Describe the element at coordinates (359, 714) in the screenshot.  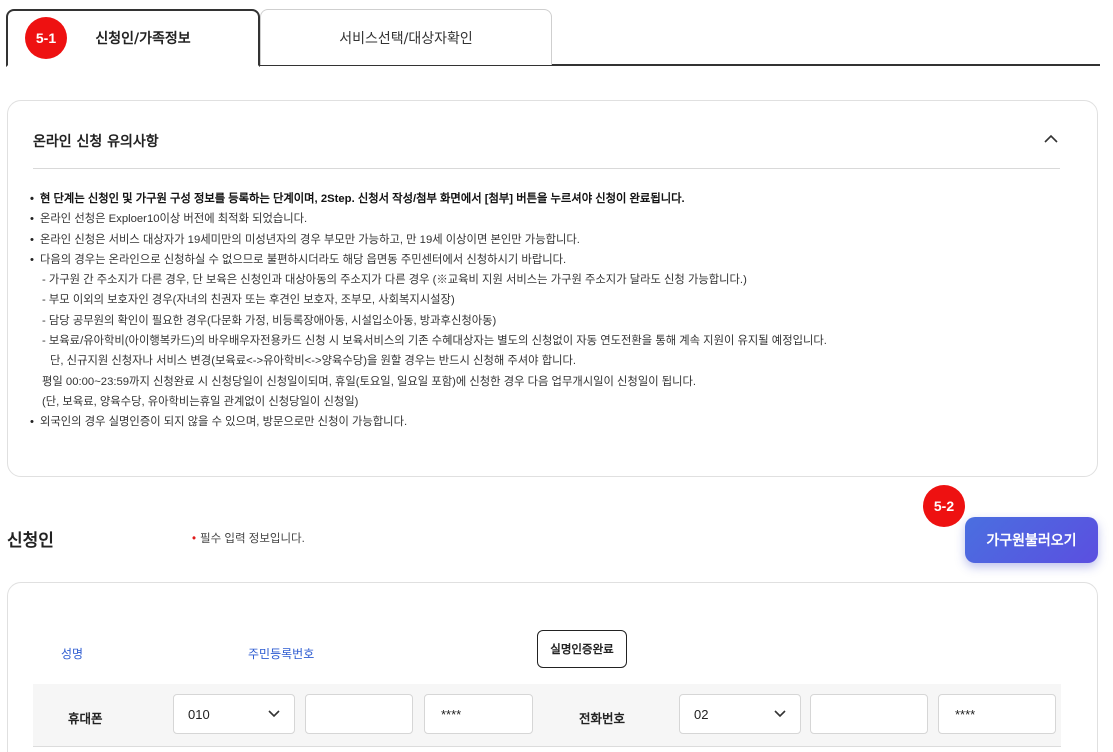
I see `mobile-middle-input` at that location.